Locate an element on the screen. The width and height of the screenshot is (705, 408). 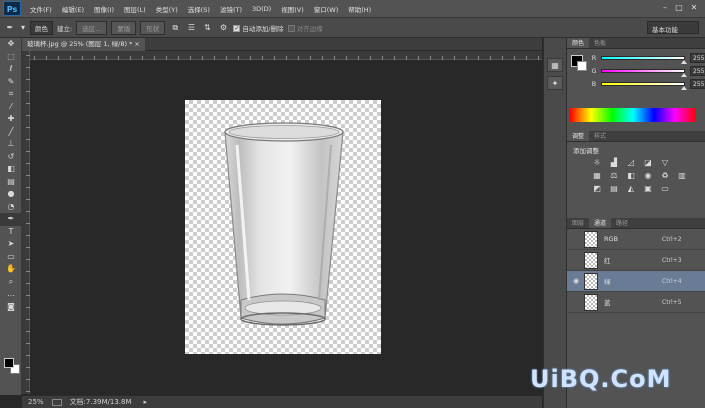
tab-channels: 通道 is located at coordinates (600, 223).